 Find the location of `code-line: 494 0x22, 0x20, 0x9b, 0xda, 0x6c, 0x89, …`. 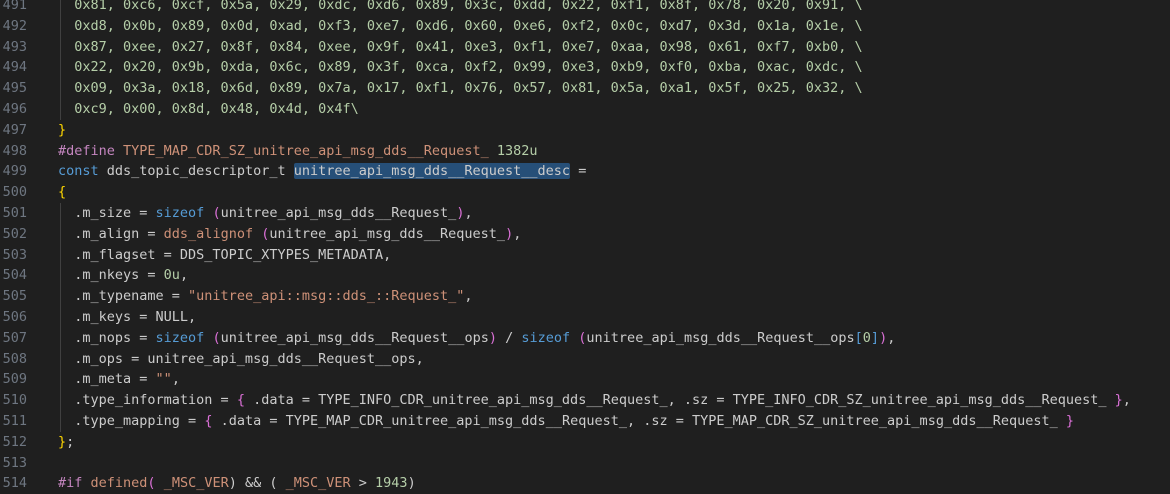

code-line: 494 0x22, 0x20, 0x9b, 0xda, 0x6c, 0x89, … is located at coordinates (585, 67).